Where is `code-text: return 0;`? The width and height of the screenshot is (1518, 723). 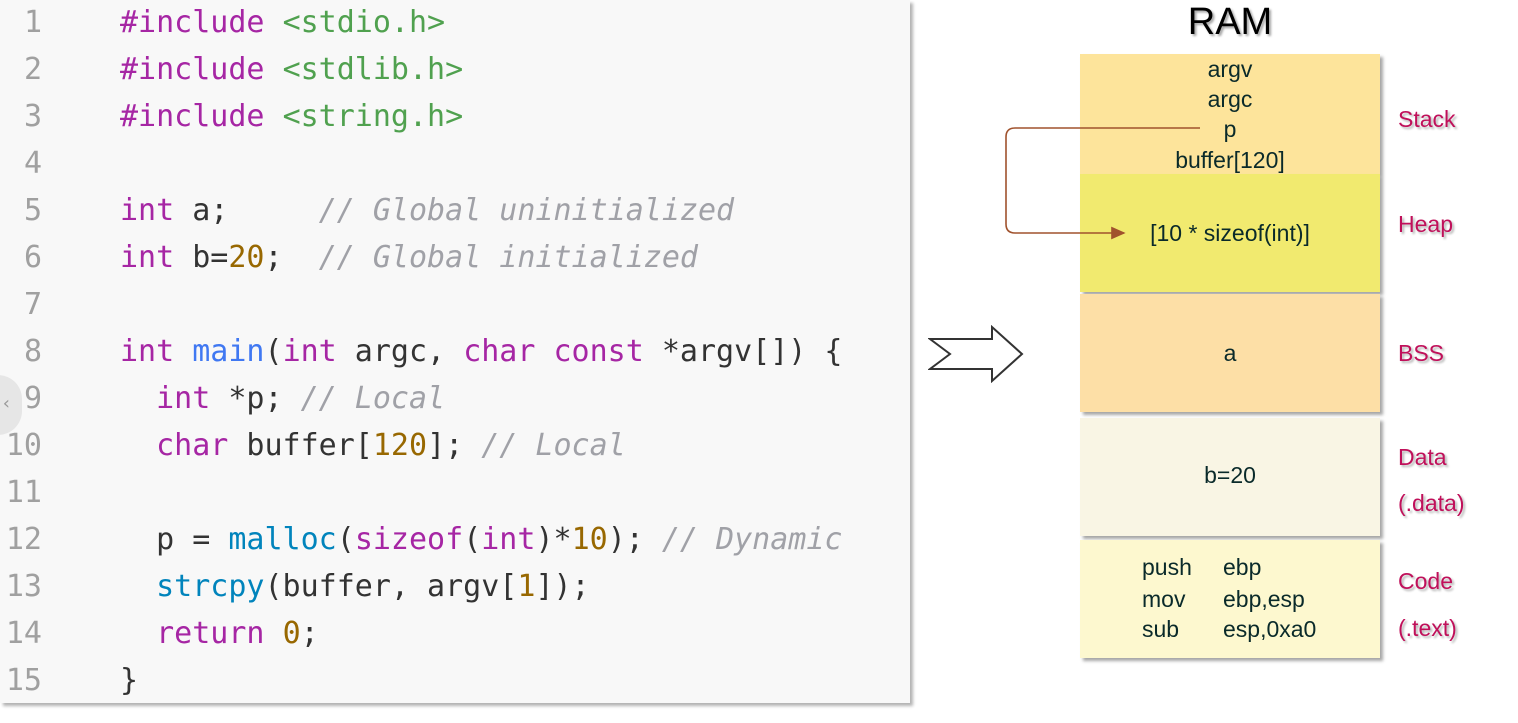 code-text: return 0; is located at coordinates (219, 633).